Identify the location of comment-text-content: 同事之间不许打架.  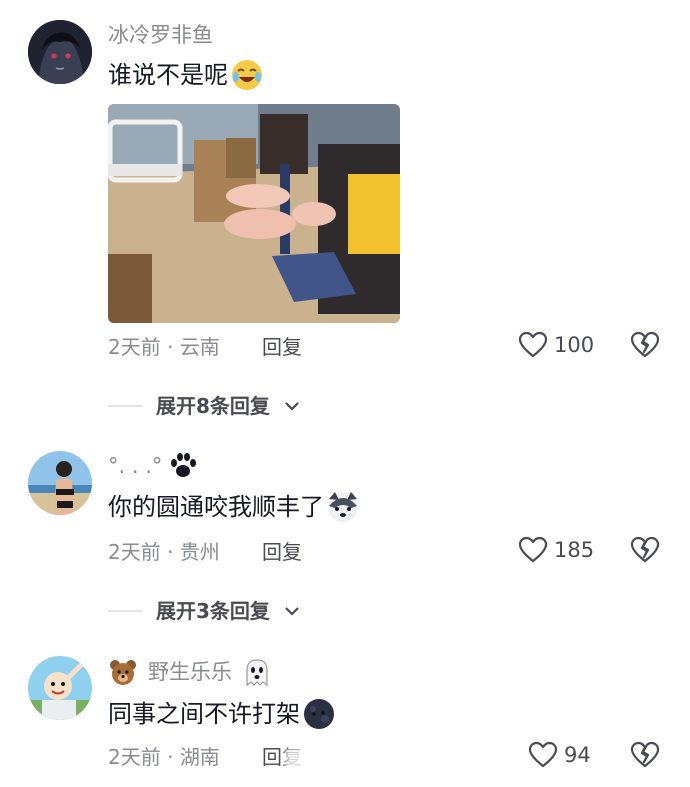
(204, 714).